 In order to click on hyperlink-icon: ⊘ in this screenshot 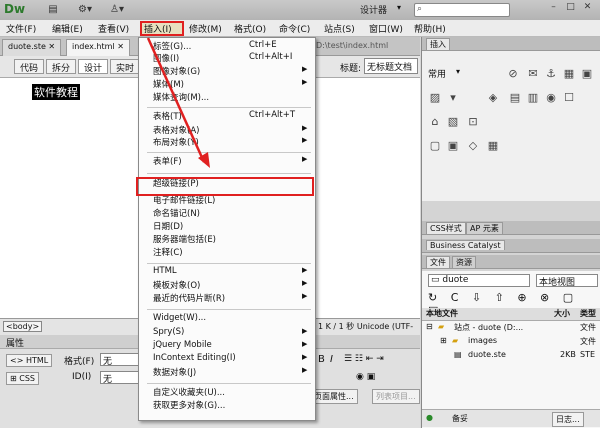, I will do `click(513, 74)`.